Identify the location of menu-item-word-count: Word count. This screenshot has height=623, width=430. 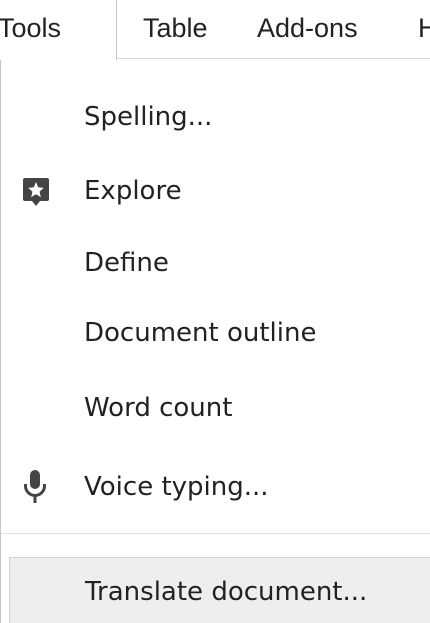
(215, 408).